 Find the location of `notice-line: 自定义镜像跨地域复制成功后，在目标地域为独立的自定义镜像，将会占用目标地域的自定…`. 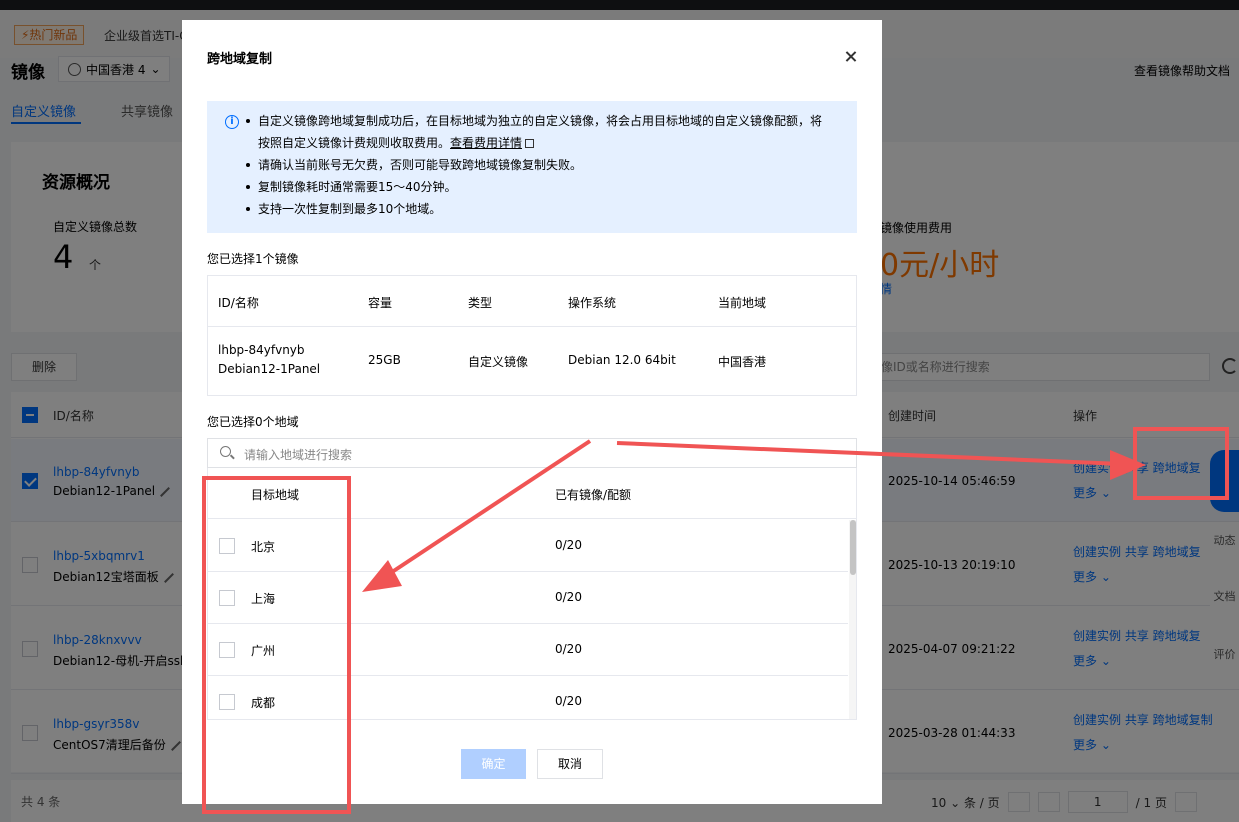

notice-line: 自定义镜像跨地域复制成功后，在目标地域为独立的自定义镜像，将会占用目标地域的自定… is located at coordinates (541, 121).